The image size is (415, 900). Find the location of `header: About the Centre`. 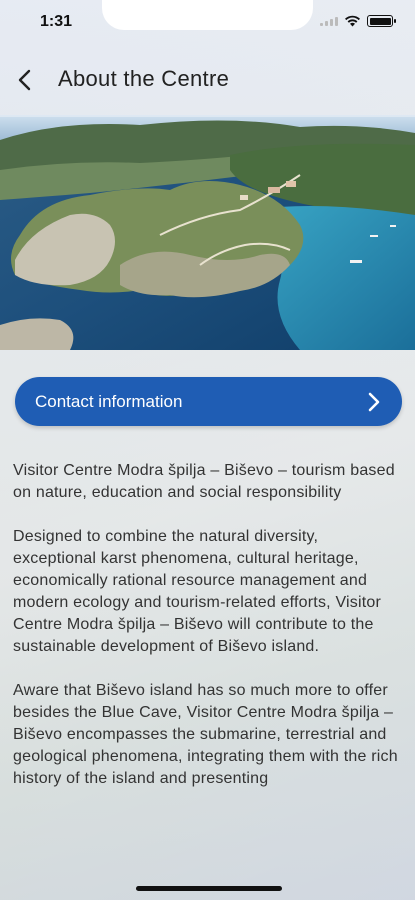

header: About the Centre is located at coordinates (207, 80).